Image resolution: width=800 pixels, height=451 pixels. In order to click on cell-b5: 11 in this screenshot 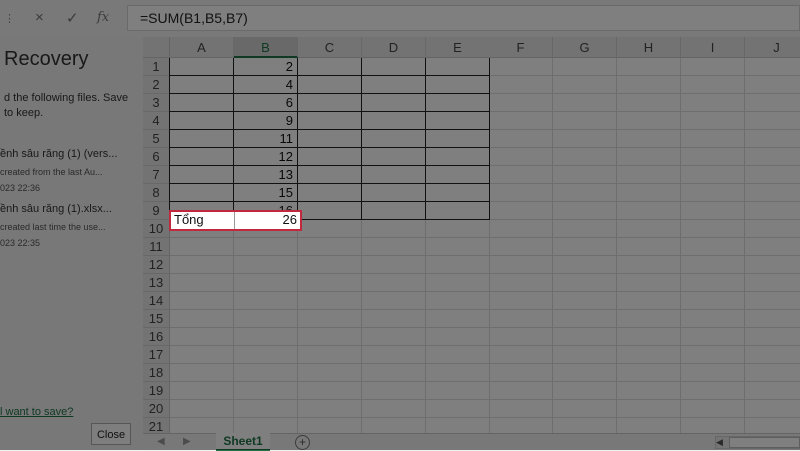, I will do `click(265, 139)`.